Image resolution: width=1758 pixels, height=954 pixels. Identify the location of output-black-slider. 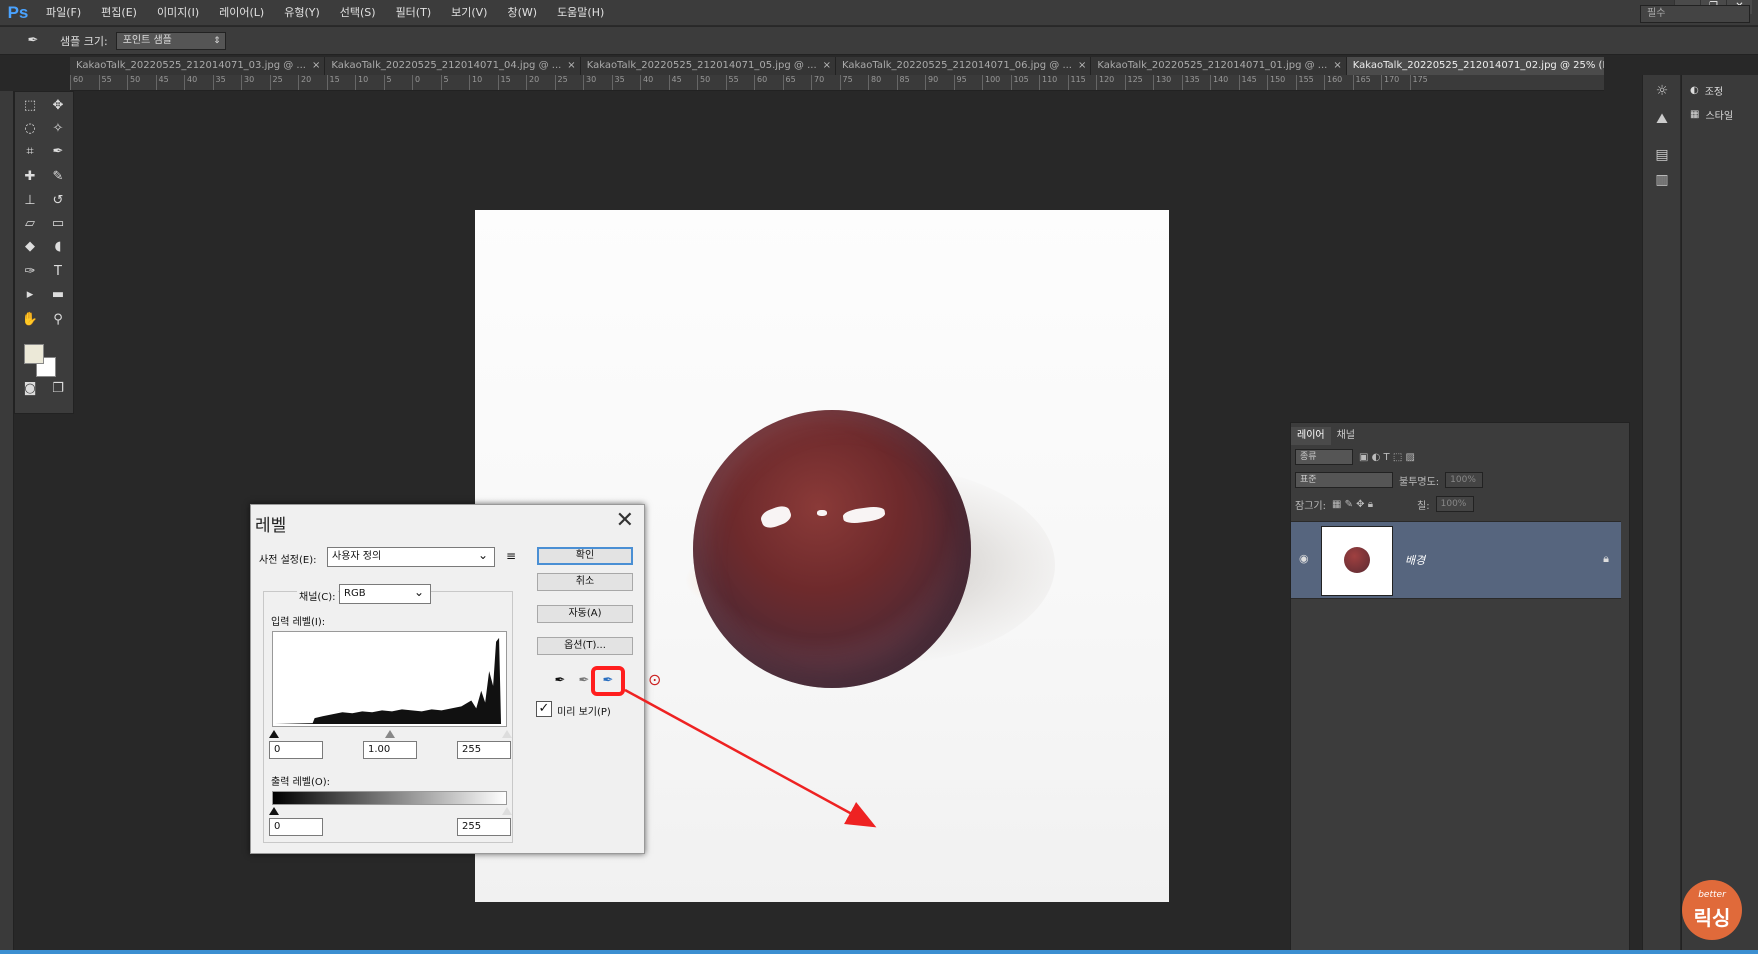
(274, 811).